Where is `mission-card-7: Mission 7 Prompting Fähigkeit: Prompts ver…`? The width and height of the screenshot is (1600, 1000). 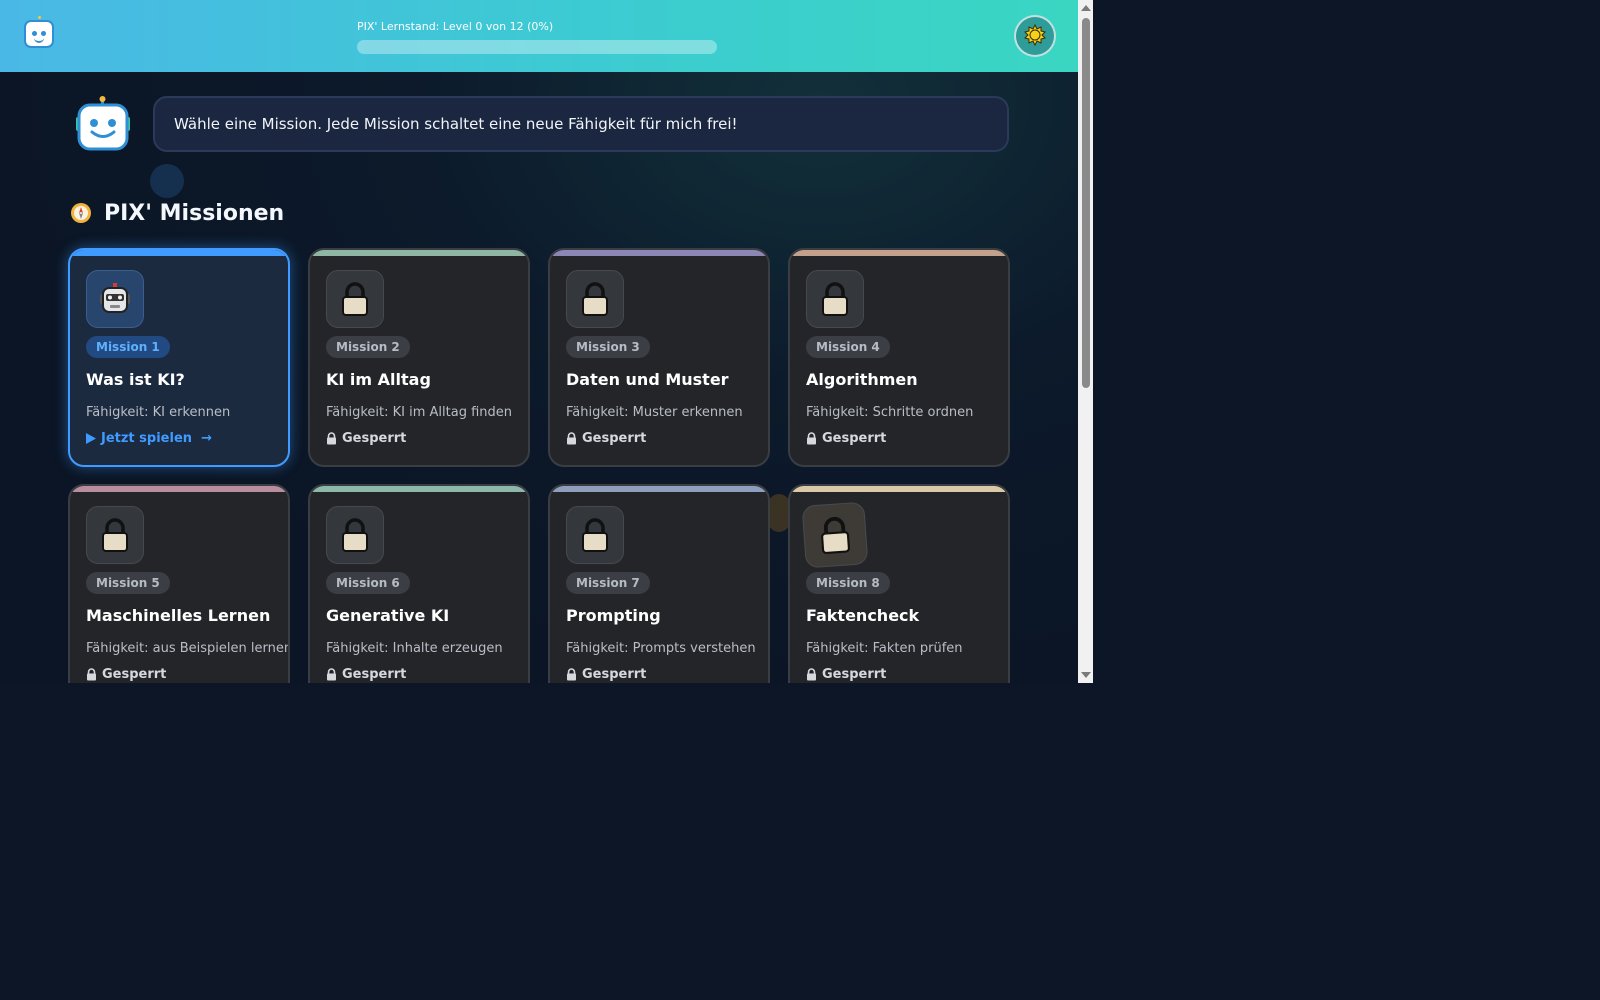
mission-card-7: Mission 7 Prompting Fähigkeit: Prompts ver… is located at coordinates (659, 583).